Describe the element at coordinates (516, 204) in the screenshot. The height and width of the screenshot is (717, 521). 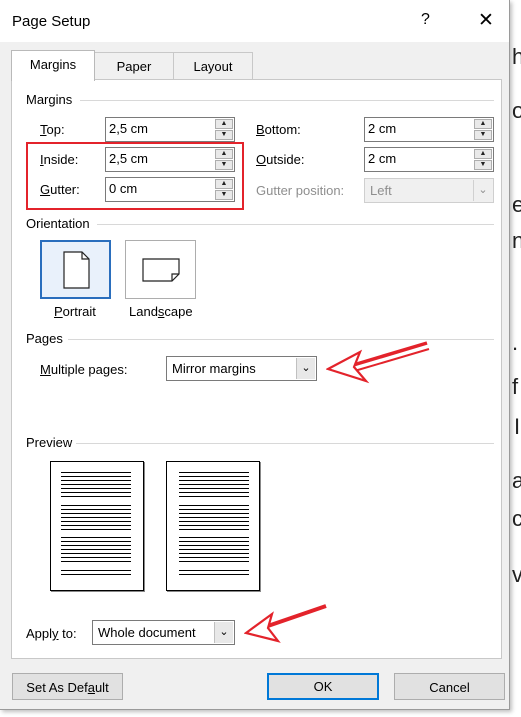
I see `background-text-2: e` at that location.